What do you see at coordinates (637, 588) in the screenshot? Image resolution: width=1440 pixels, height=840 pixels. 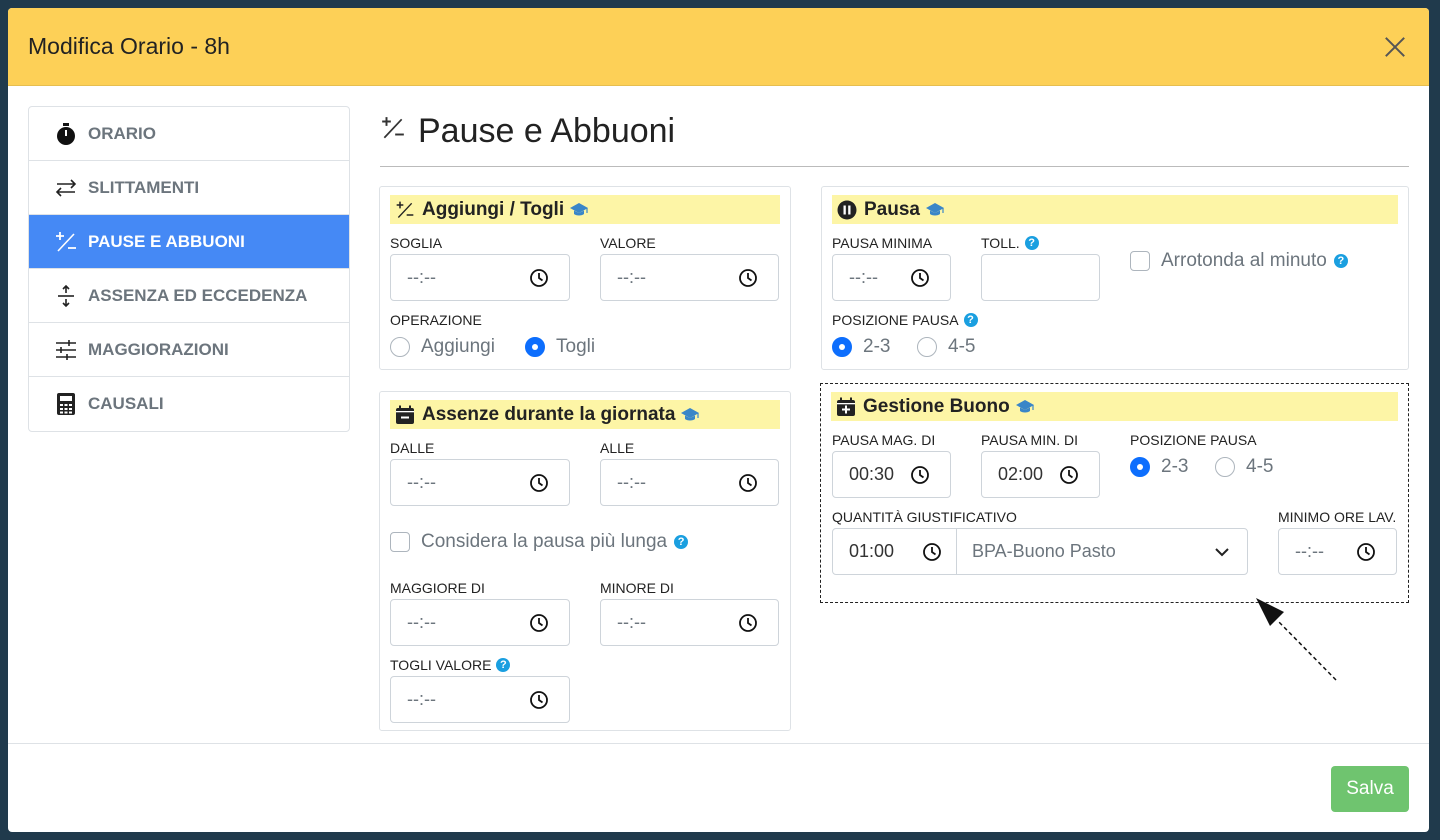 I see `minore-label: MINORE DI` at bounding box center [637, 588].